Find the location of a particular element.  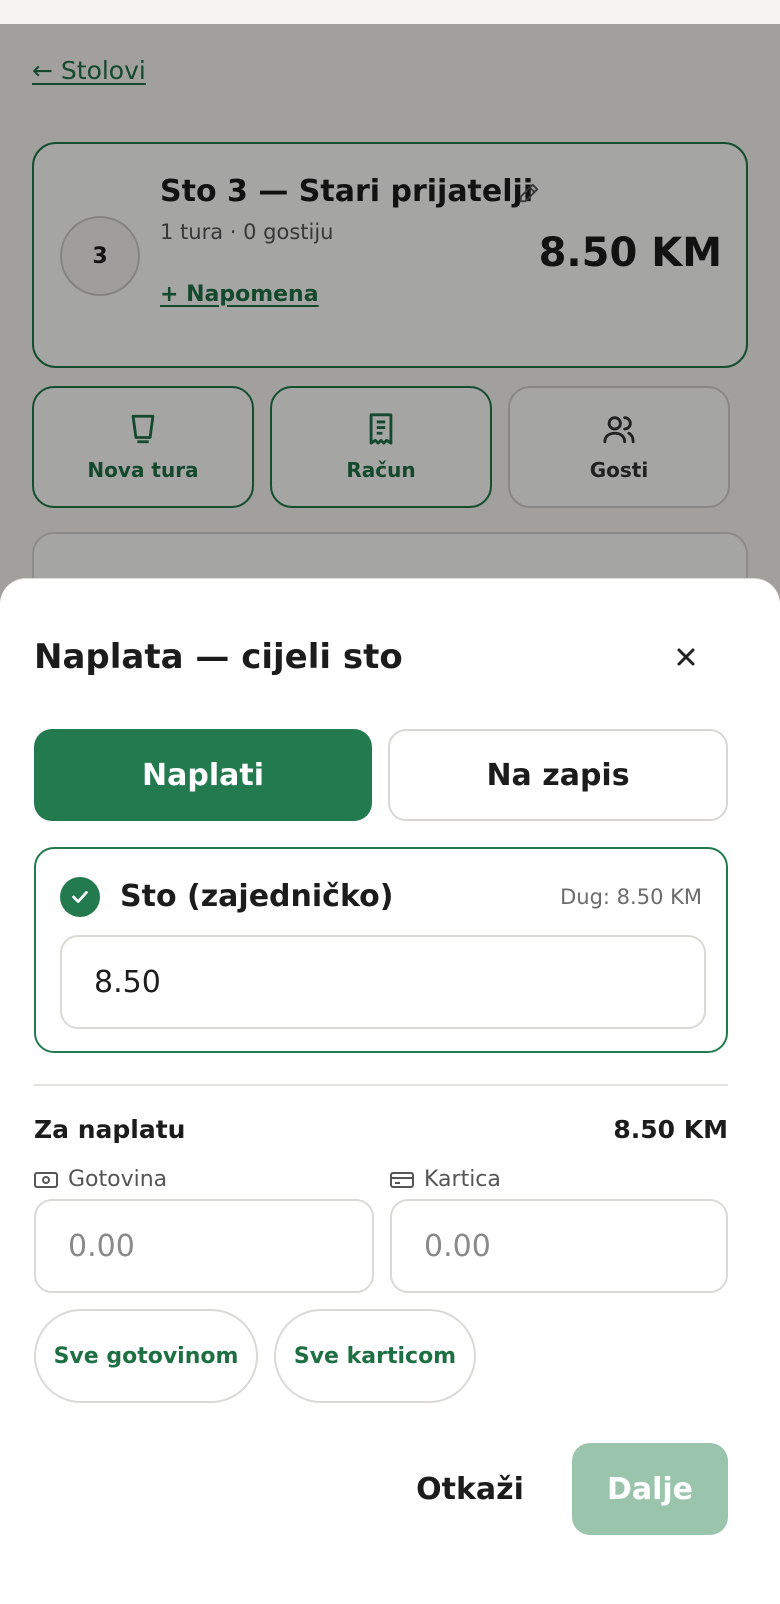

check-icon is located at coordinates (80, 897).